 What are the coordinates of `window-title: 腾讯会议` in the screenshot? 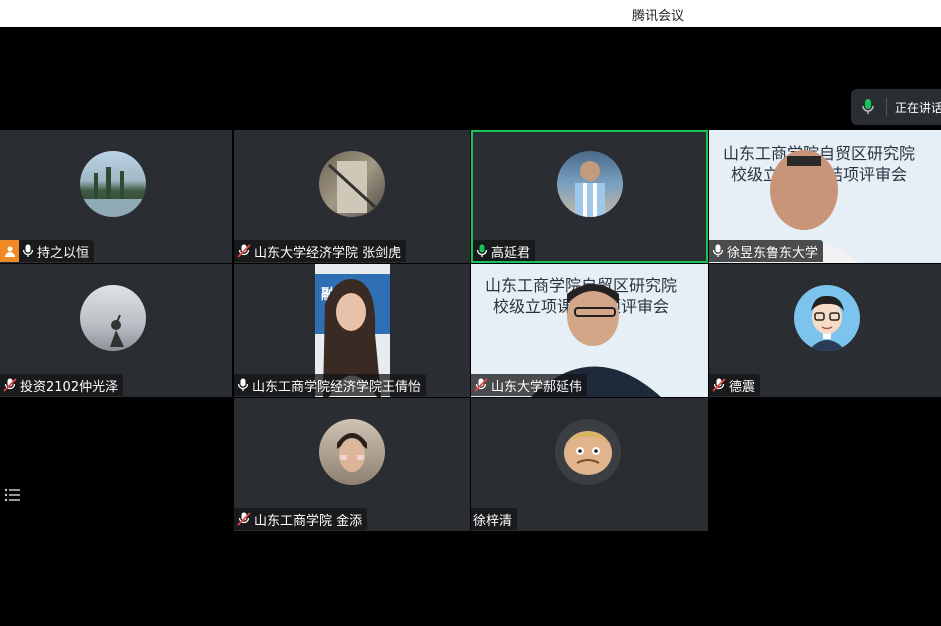 It's located at (658, 16).